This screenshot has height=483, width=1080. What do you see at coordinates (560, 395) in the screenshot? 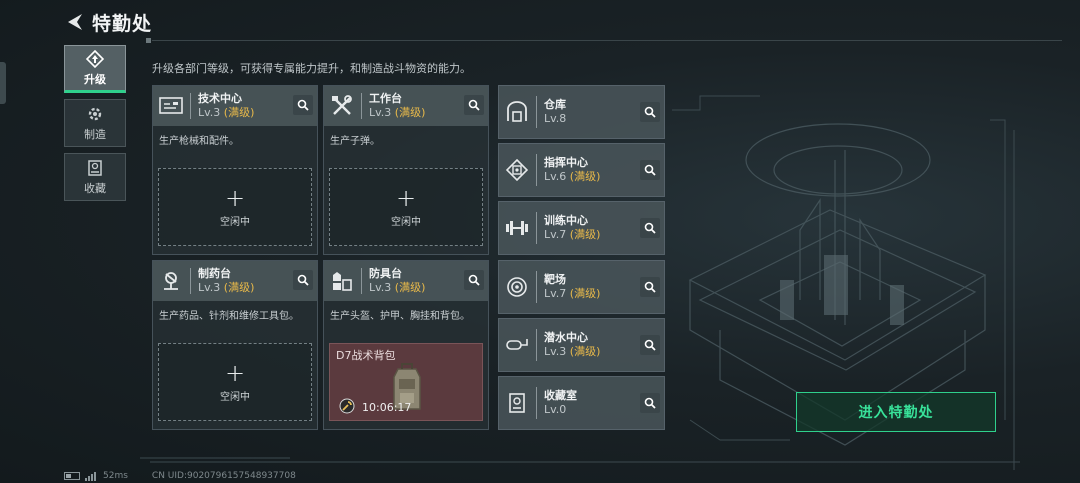
I see `building-name: 收藏室` at bounding box center [560, 395].